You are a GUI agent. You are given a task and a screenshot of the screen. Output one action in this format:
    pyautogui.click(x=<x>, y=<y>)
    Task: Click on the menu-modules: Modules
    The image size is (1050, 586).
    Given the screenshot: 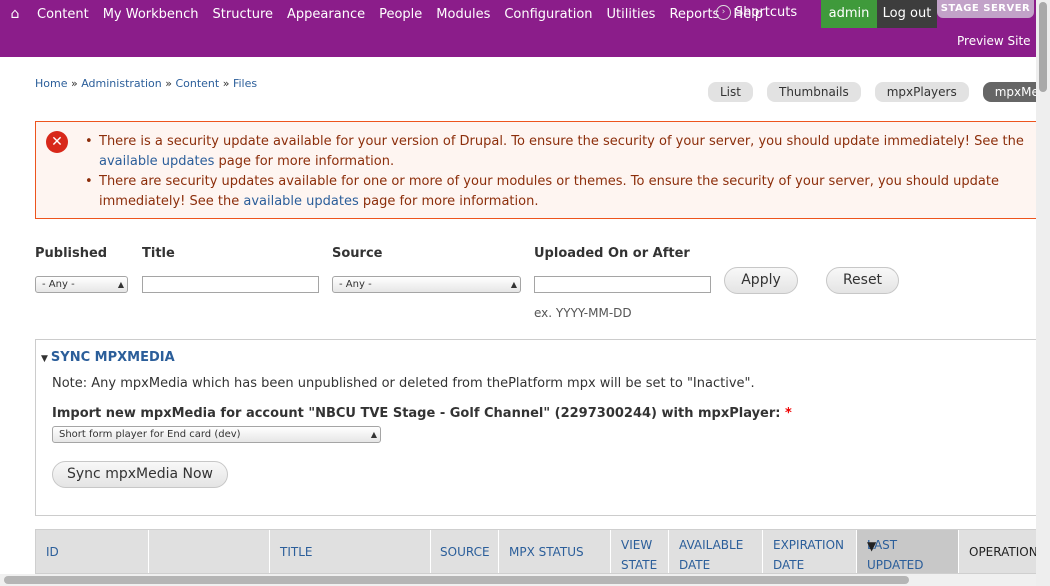 What is the action you would take?
    pyautogui.click(x=463, y=14)
    